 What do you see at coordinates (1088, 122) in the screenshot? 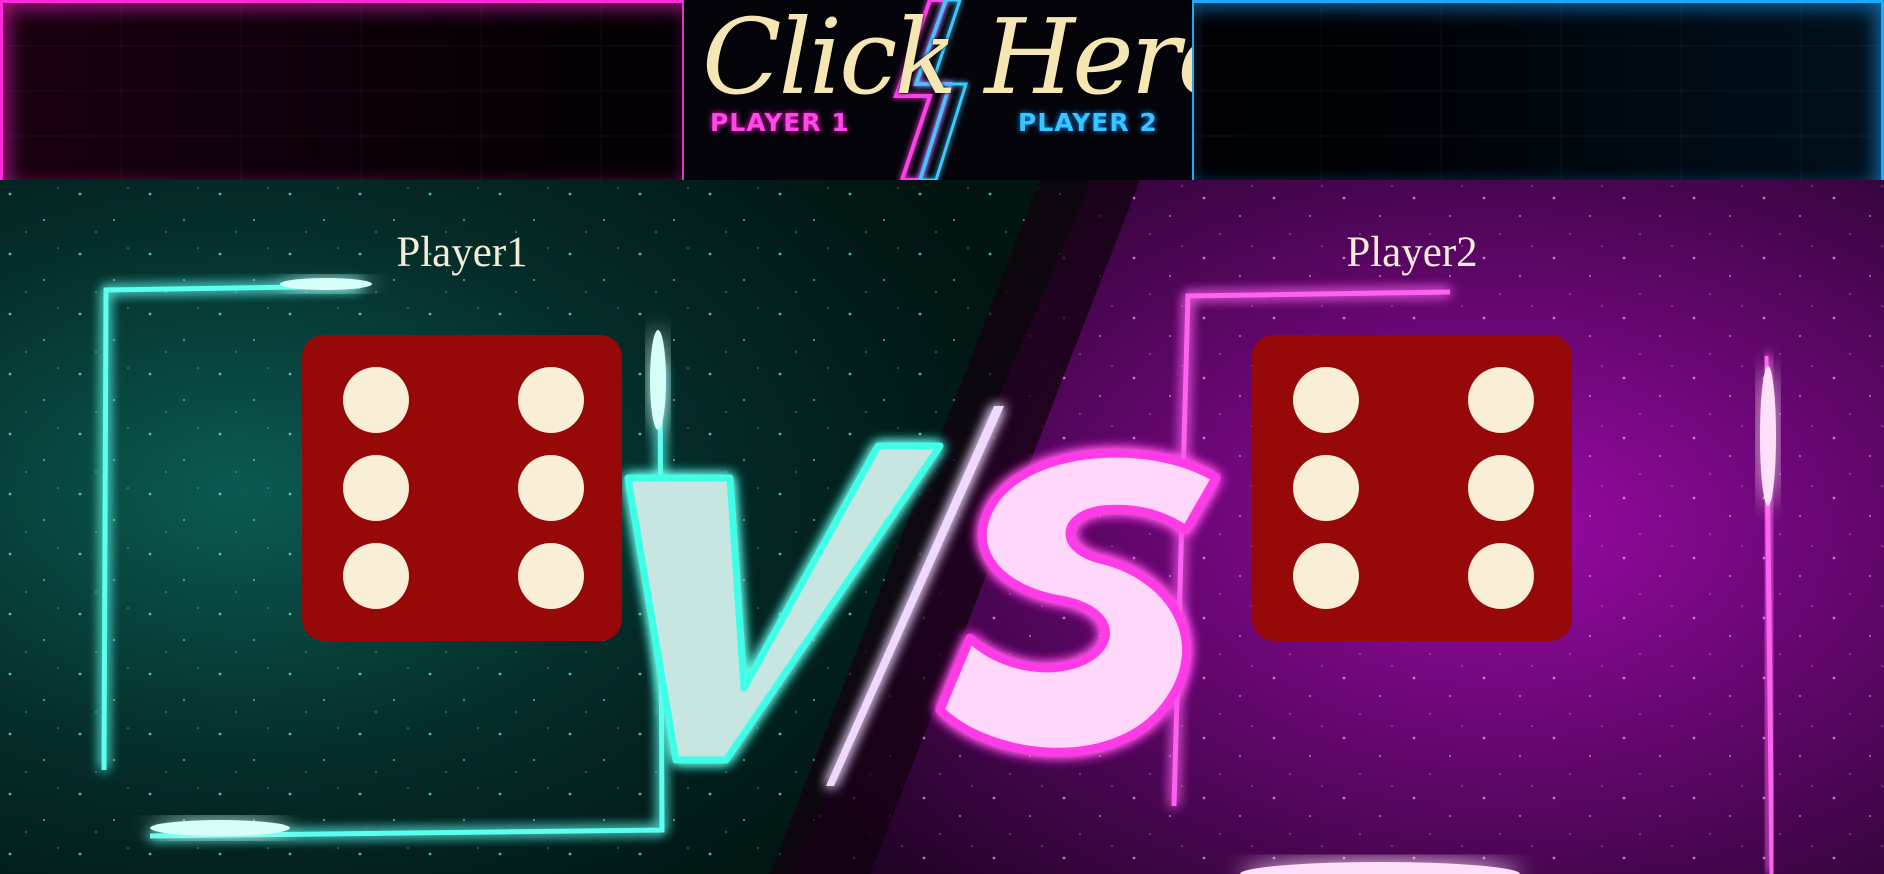
I see `player2-neon-label: PLAYER 2` at bounding box center [1088, 122].